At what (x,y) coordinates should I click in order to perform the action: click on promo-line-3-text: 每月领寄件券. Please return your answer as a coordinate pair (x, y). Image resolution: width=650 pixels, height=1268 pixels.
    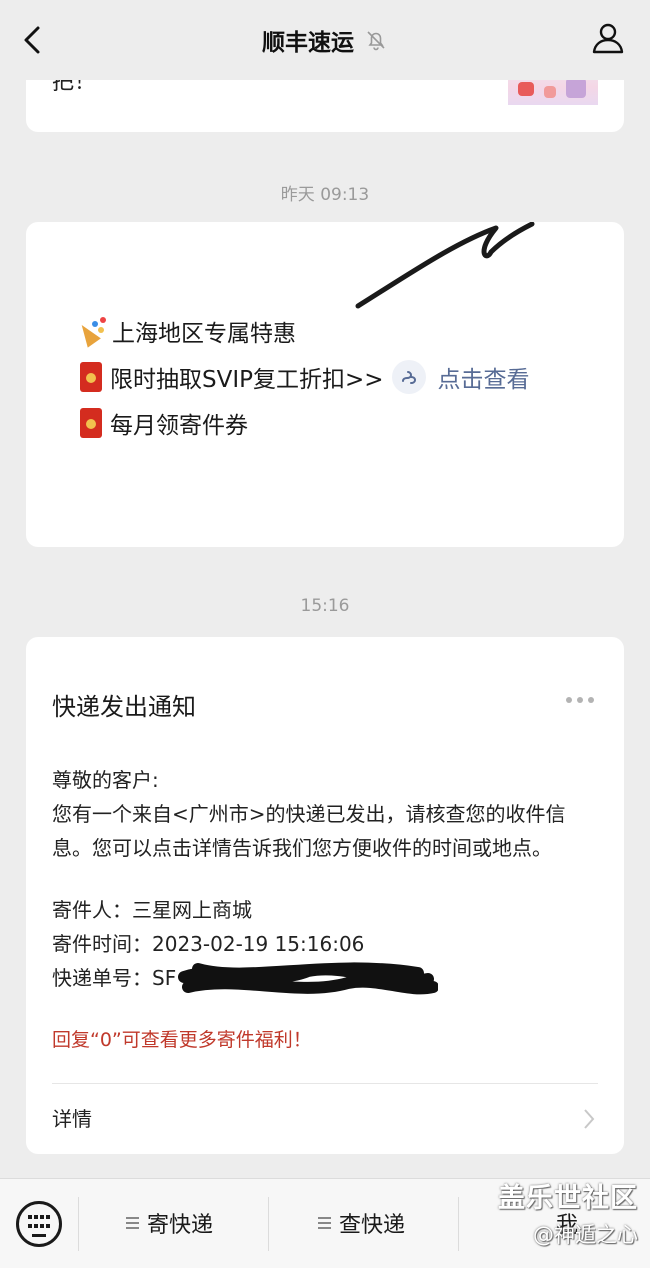
    Looking at the image, I should click on (179, 426).